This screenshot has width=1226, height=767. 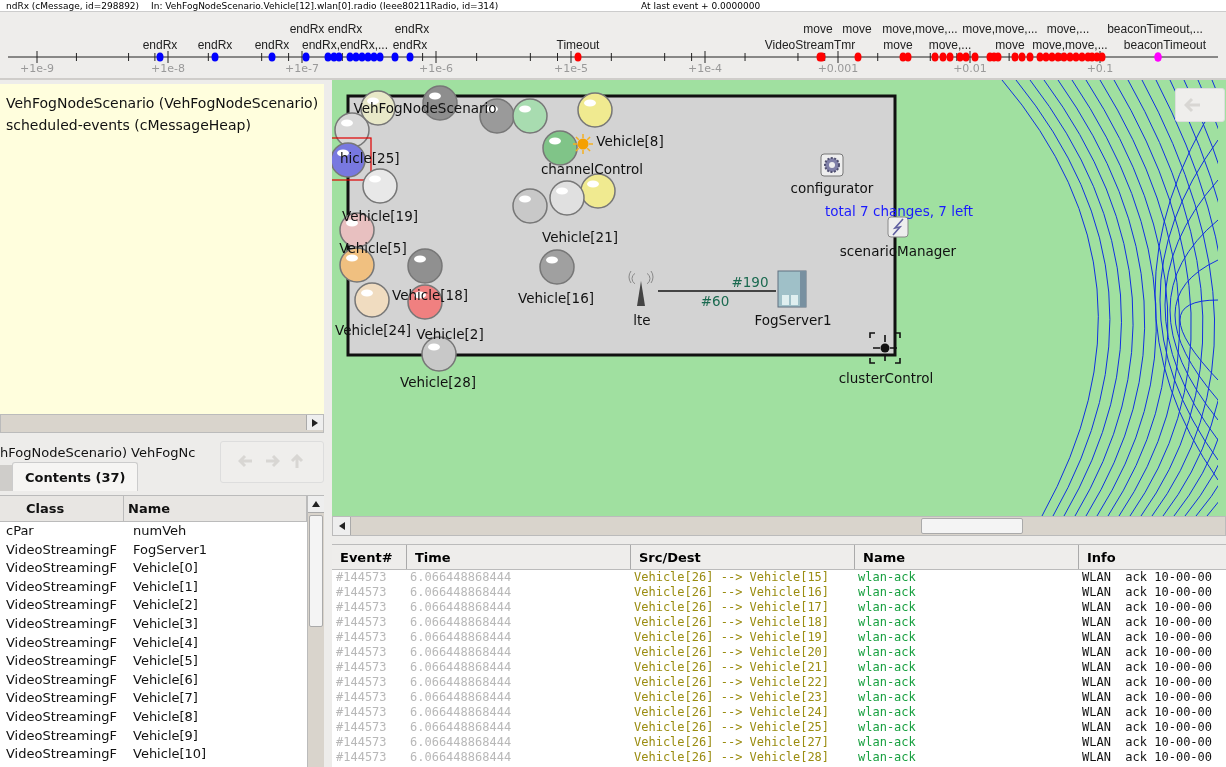 I want to click on tick-label: +0.1, so click(x=1100, y=68).